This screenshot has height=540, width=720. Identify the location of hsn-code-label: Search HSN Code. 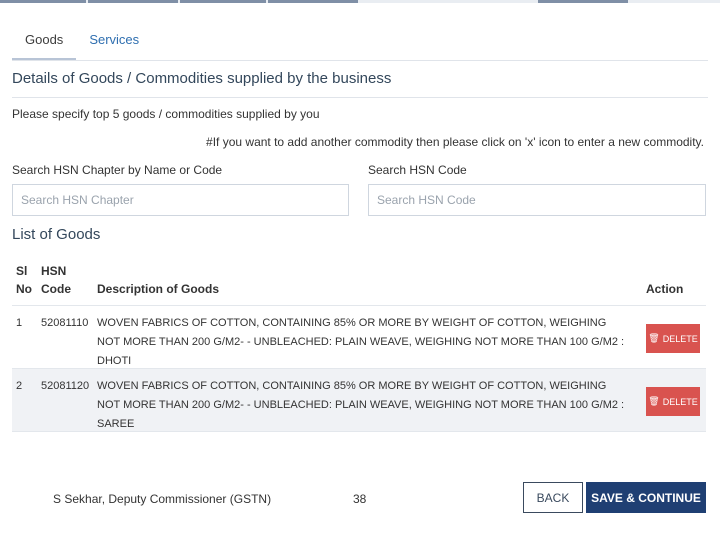
(417, 170).